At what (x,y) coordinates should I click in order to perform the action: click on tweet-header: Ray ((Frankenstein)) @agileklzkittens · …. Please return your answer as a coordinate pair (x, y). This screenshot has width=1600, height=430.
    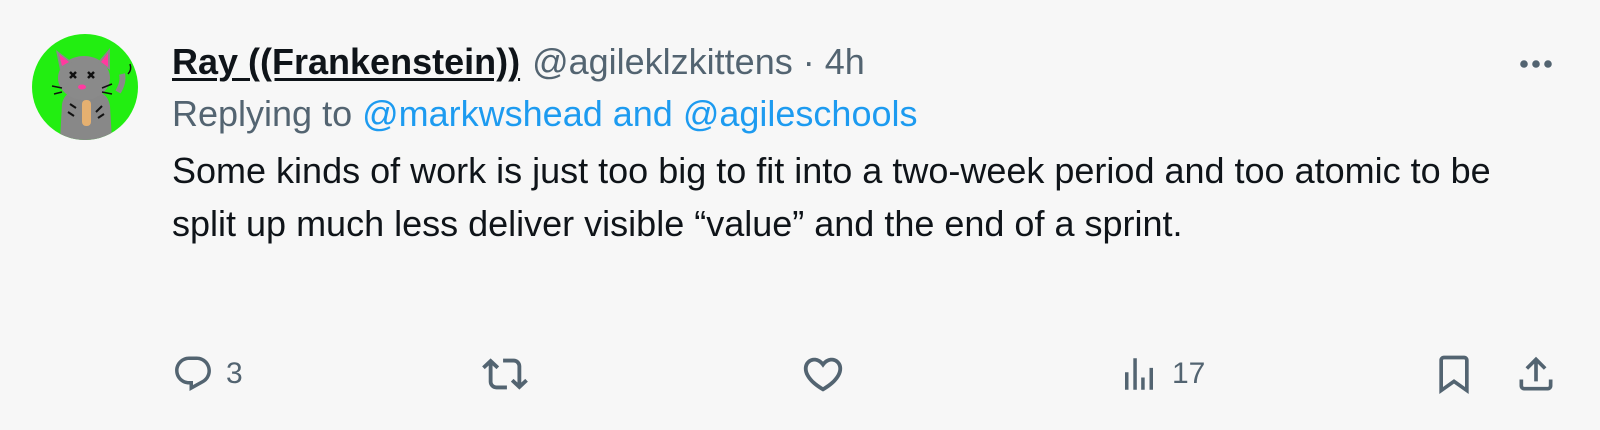
    Looking at the image, I should click on (837, 62).